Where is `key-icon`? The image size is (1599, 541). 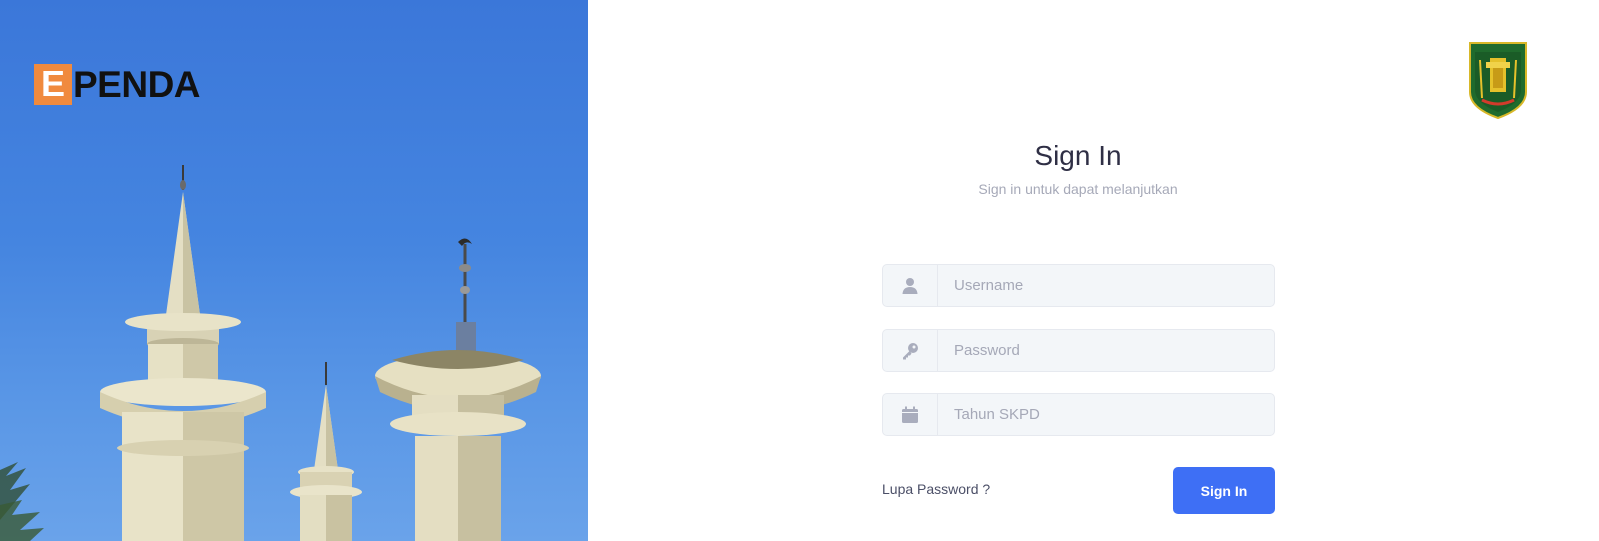 key-icon is located at coordinates (910, 350).